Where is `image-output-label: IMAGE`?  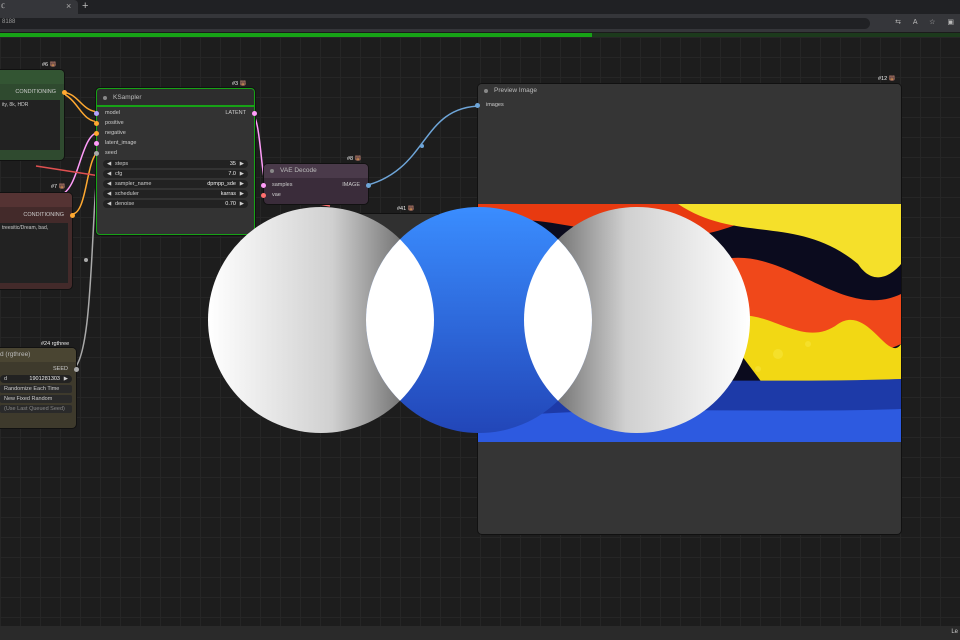 image-output-label: IMAGE is located at coordinates (351, 185).